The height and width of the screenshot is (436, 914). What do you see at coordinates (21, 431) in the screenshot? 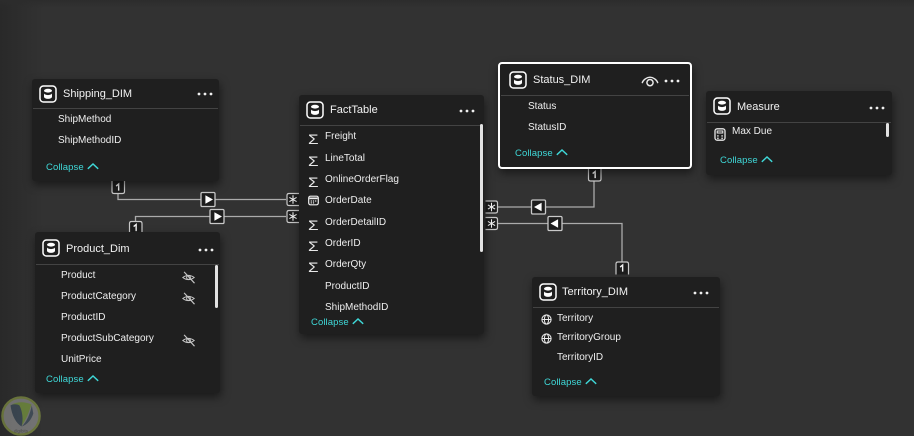
I see `svg-text: digibits` at bounding box center [21, 431].